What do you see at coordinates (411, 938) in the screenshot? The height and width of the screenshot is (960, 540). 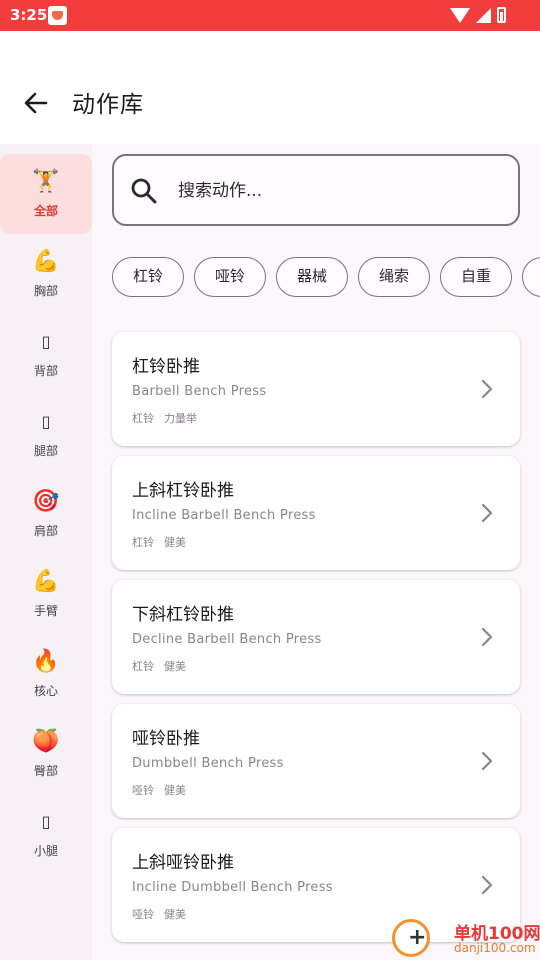 I see `watermark-logo-icon: +` at bounding box center [411, 938].